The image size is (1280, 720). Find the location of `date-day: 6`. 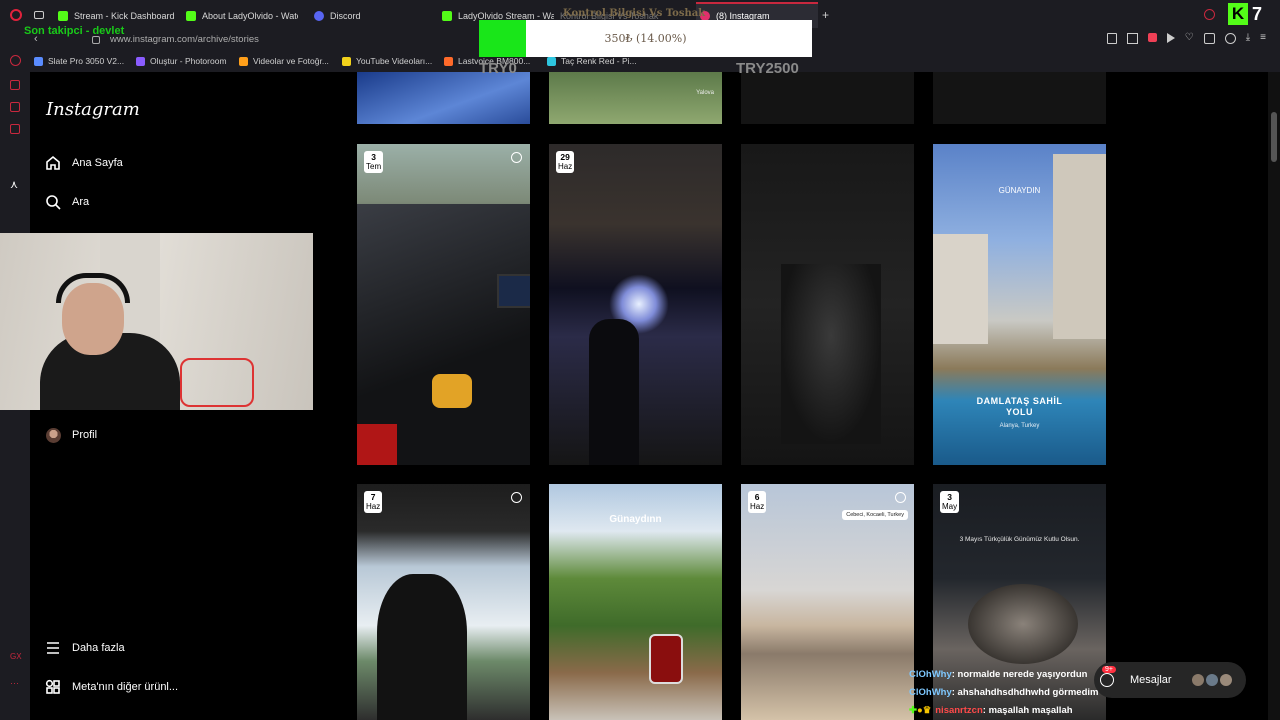

date-day: 6 is located at coordinates (757, 497).